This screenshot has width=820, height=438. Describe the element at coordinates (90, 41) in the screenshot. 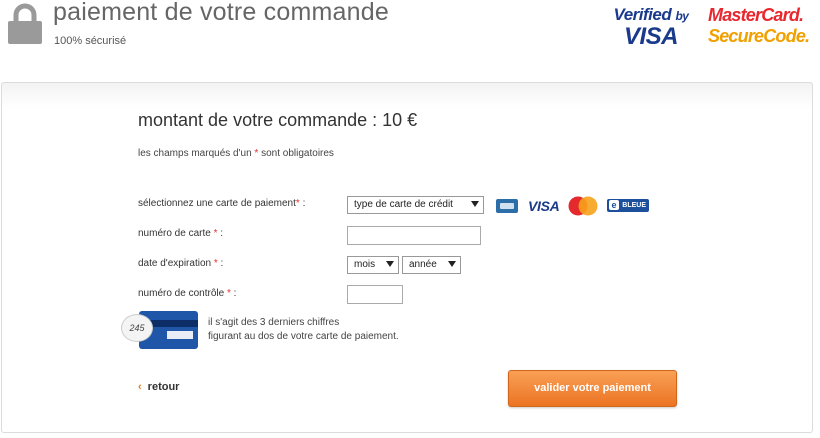

I see `security-subtitle: 100% sécurisé` at that location.